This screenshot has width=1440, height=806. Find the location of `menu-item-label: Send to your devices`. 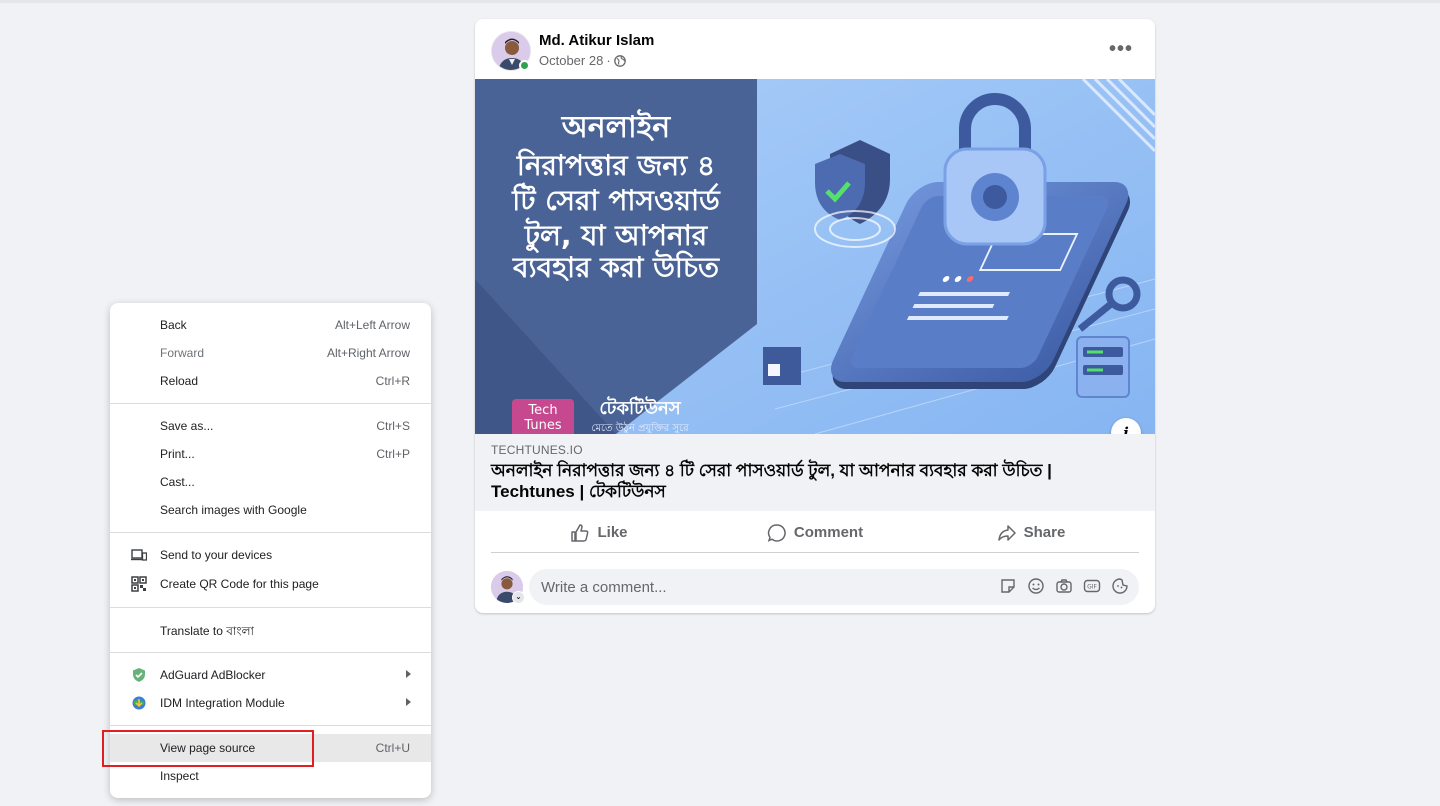

menu-item-label: Send to your devices is located at coordinates (216, 555).